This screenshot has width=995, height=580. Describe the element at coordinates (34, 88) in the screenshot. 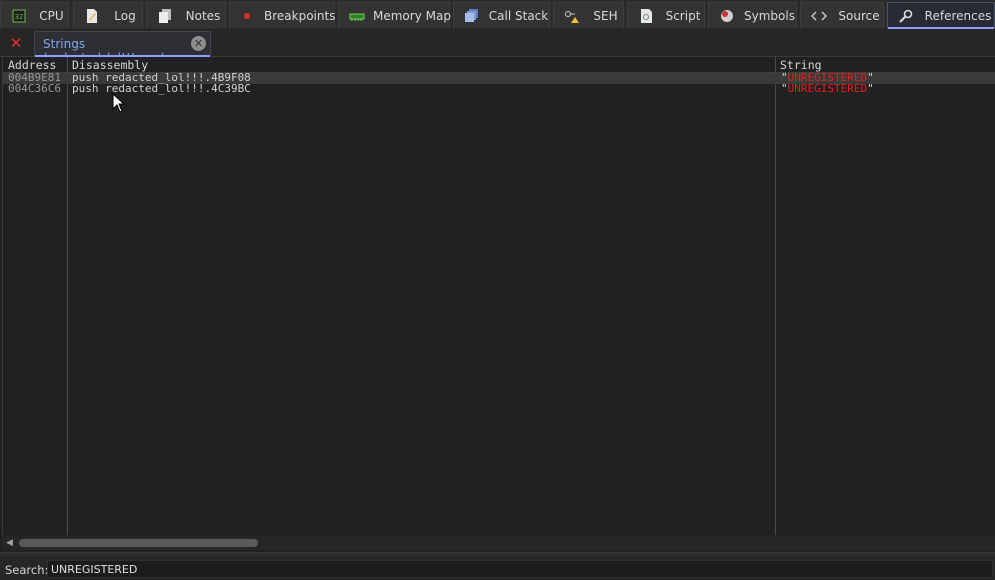

I see `address-cell: 004C36C6` at that location.